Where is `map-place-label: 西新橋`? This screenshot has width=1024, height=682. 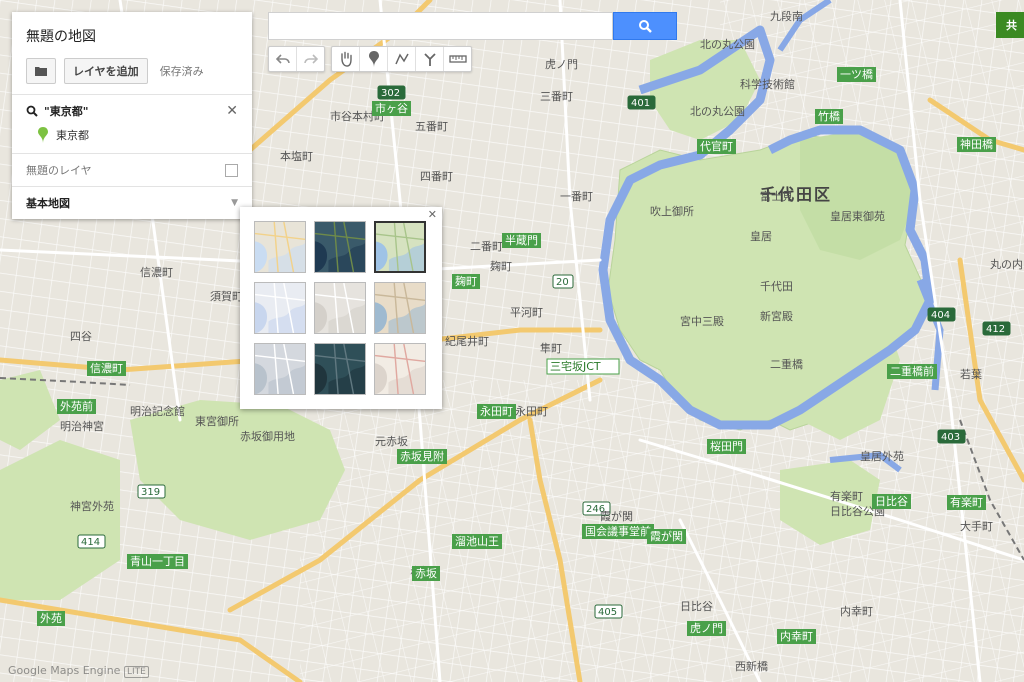
map-place-label: 西新橋 is located at coordinates (751, 666).